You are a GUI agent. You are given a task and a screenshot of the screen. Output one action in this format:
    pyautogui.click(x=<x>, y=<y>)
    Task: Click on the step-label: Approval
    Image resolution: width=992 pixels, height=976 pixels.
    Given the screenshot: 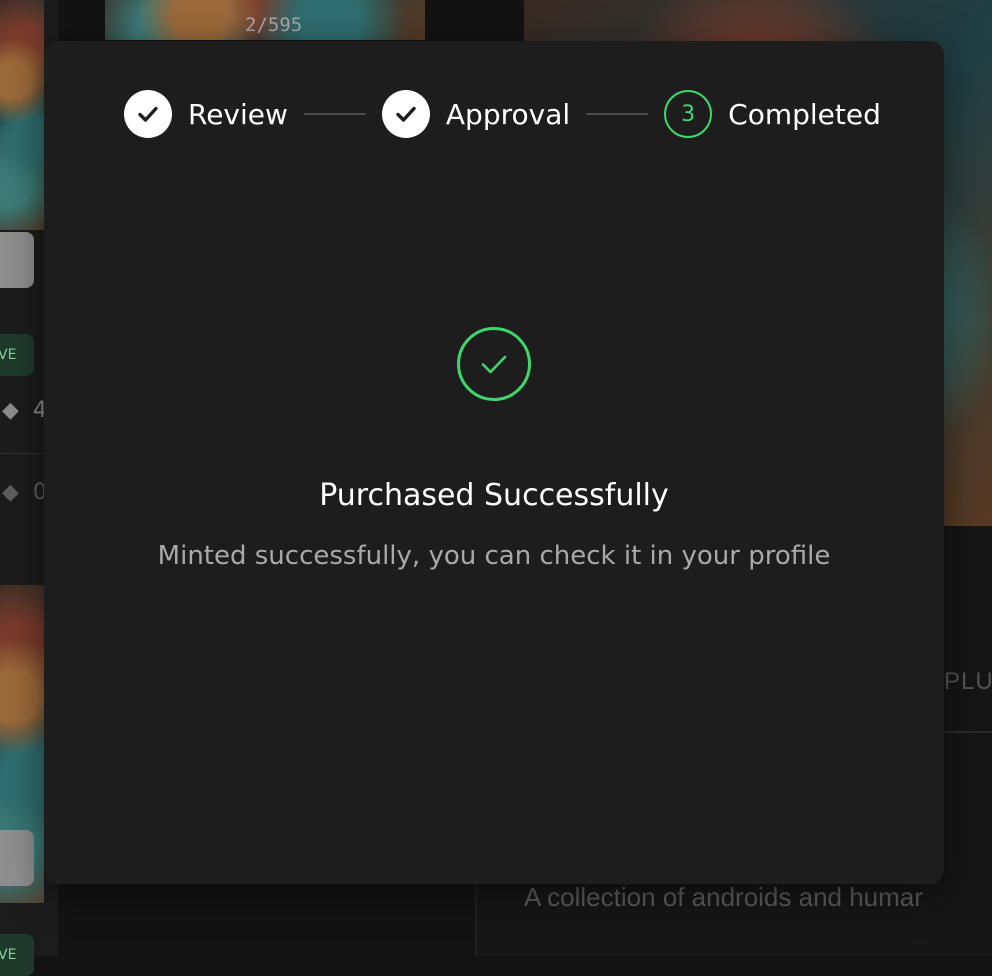 What is the action you would take?
    pyautogui.click(x=508, y=114)
    